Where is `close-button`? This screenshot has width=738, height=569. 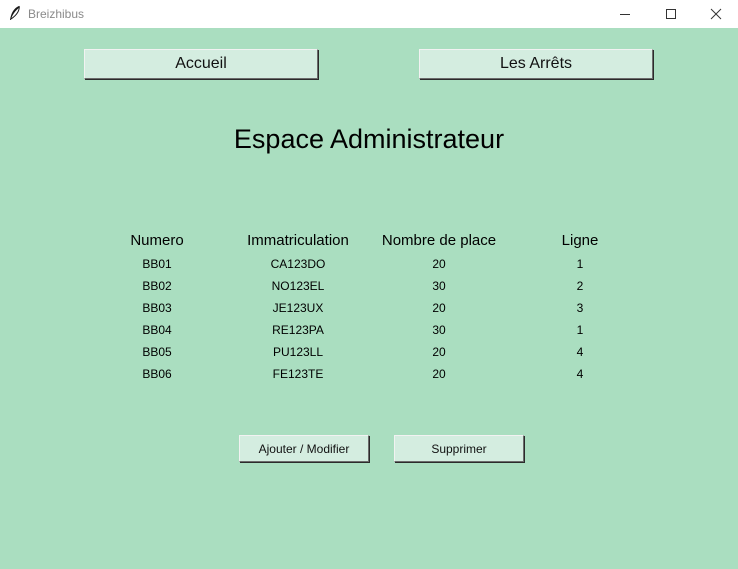 close-button is located at coordinates (715, 14).